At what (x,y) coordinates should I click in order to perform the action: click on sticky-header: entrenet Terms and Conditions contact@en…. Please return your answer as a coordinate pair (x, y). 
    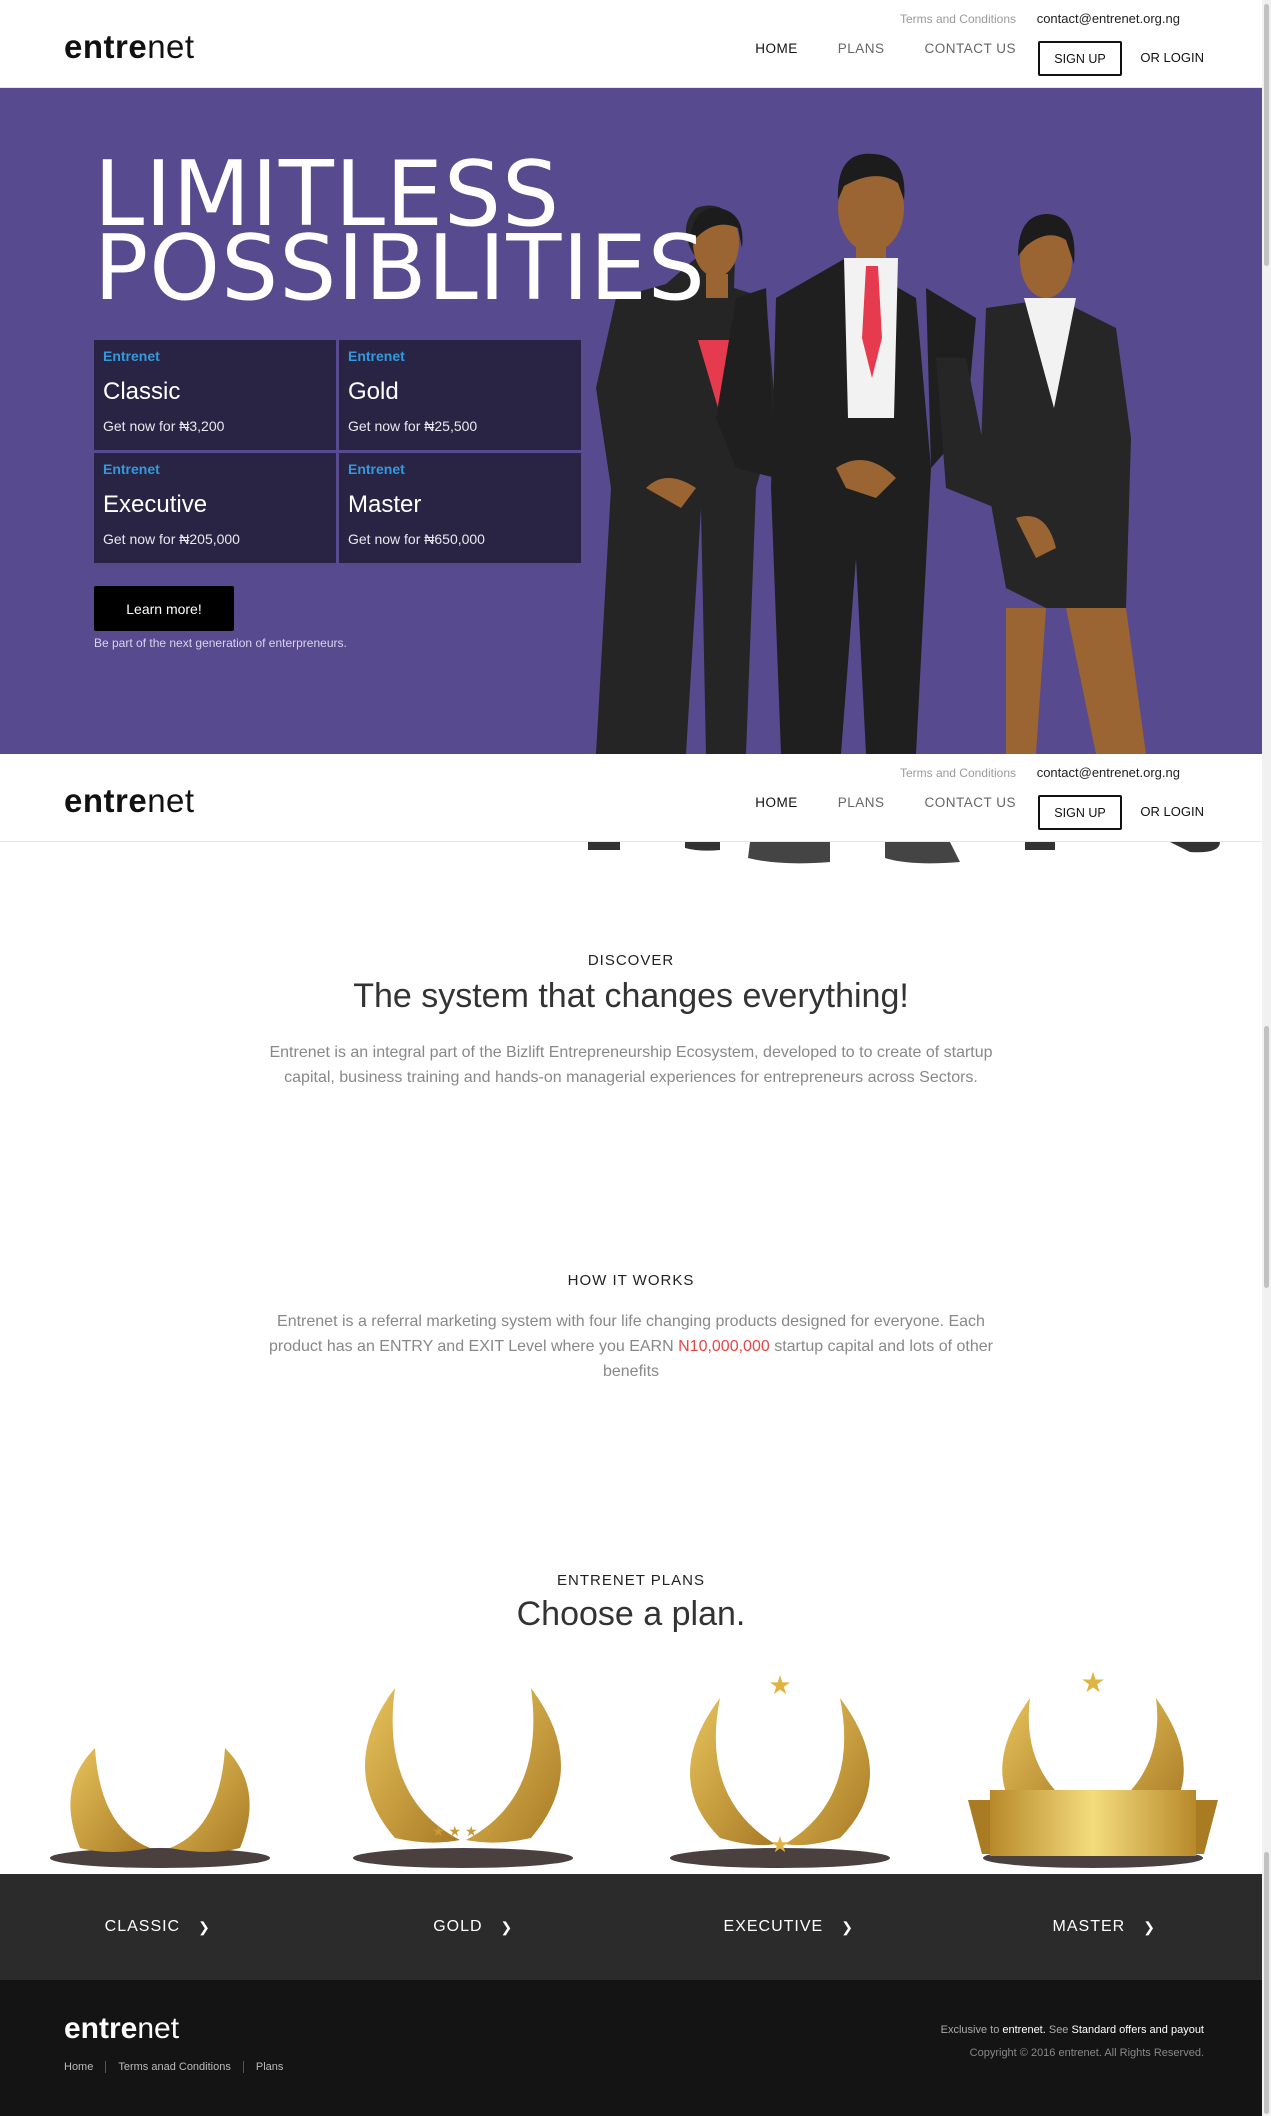
    Looking at the image, I should click on (631, 798).